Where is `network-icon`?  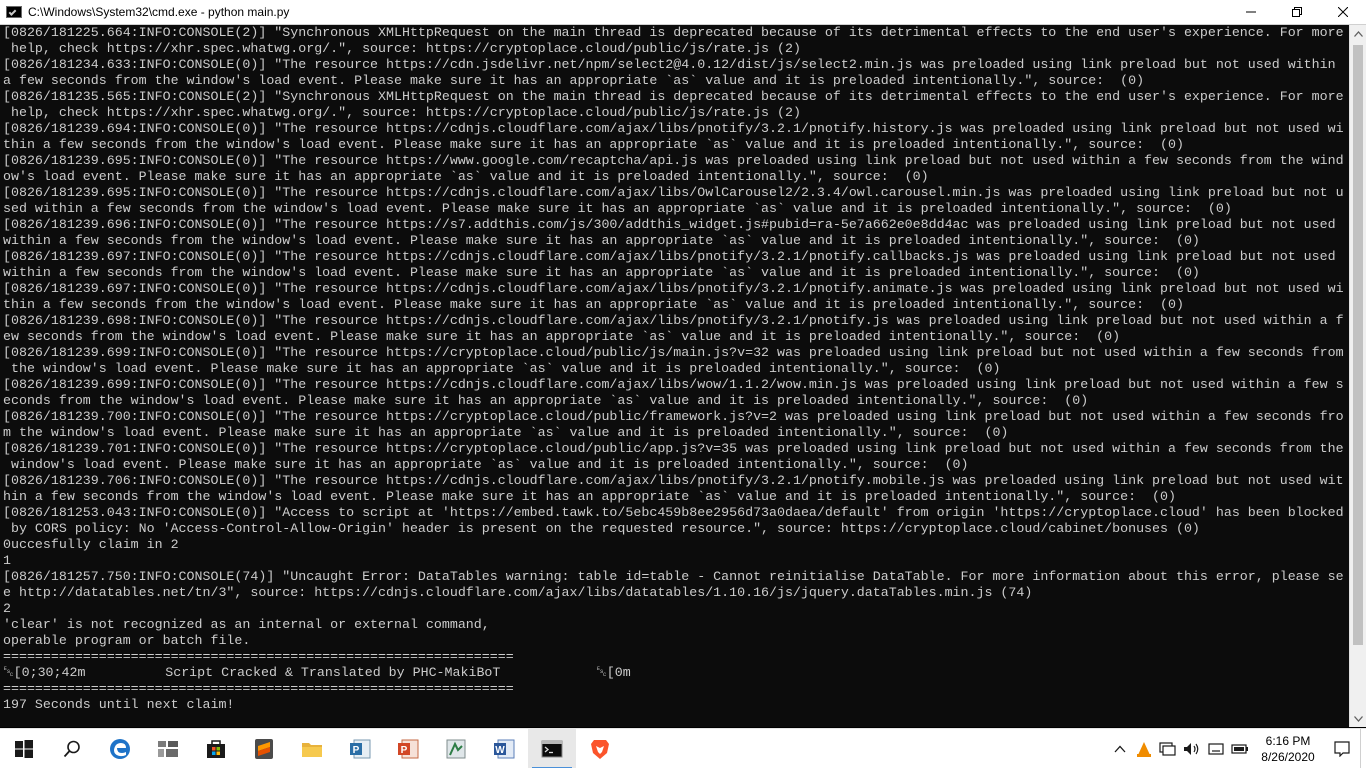
network-icon is located at coordinates (1167, 748).